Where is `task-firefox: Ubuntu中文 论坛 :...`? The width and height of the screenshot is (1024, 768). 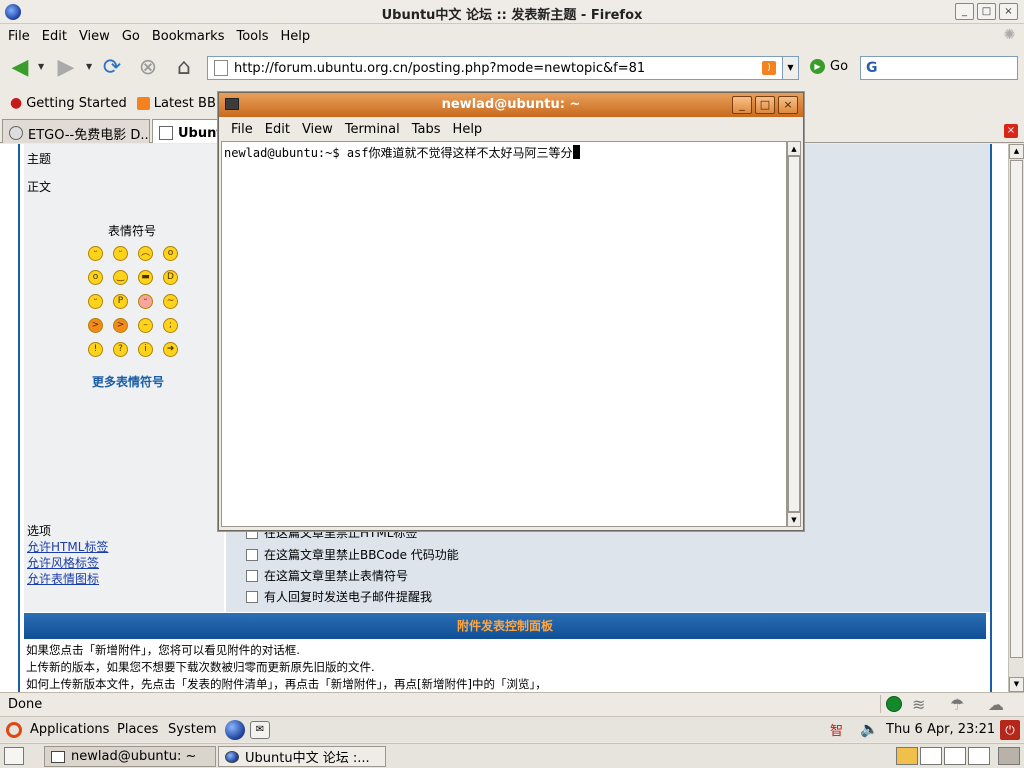 task-firefox: Ubuntu中文 论坛 :... is located at coordinates (302, 756).